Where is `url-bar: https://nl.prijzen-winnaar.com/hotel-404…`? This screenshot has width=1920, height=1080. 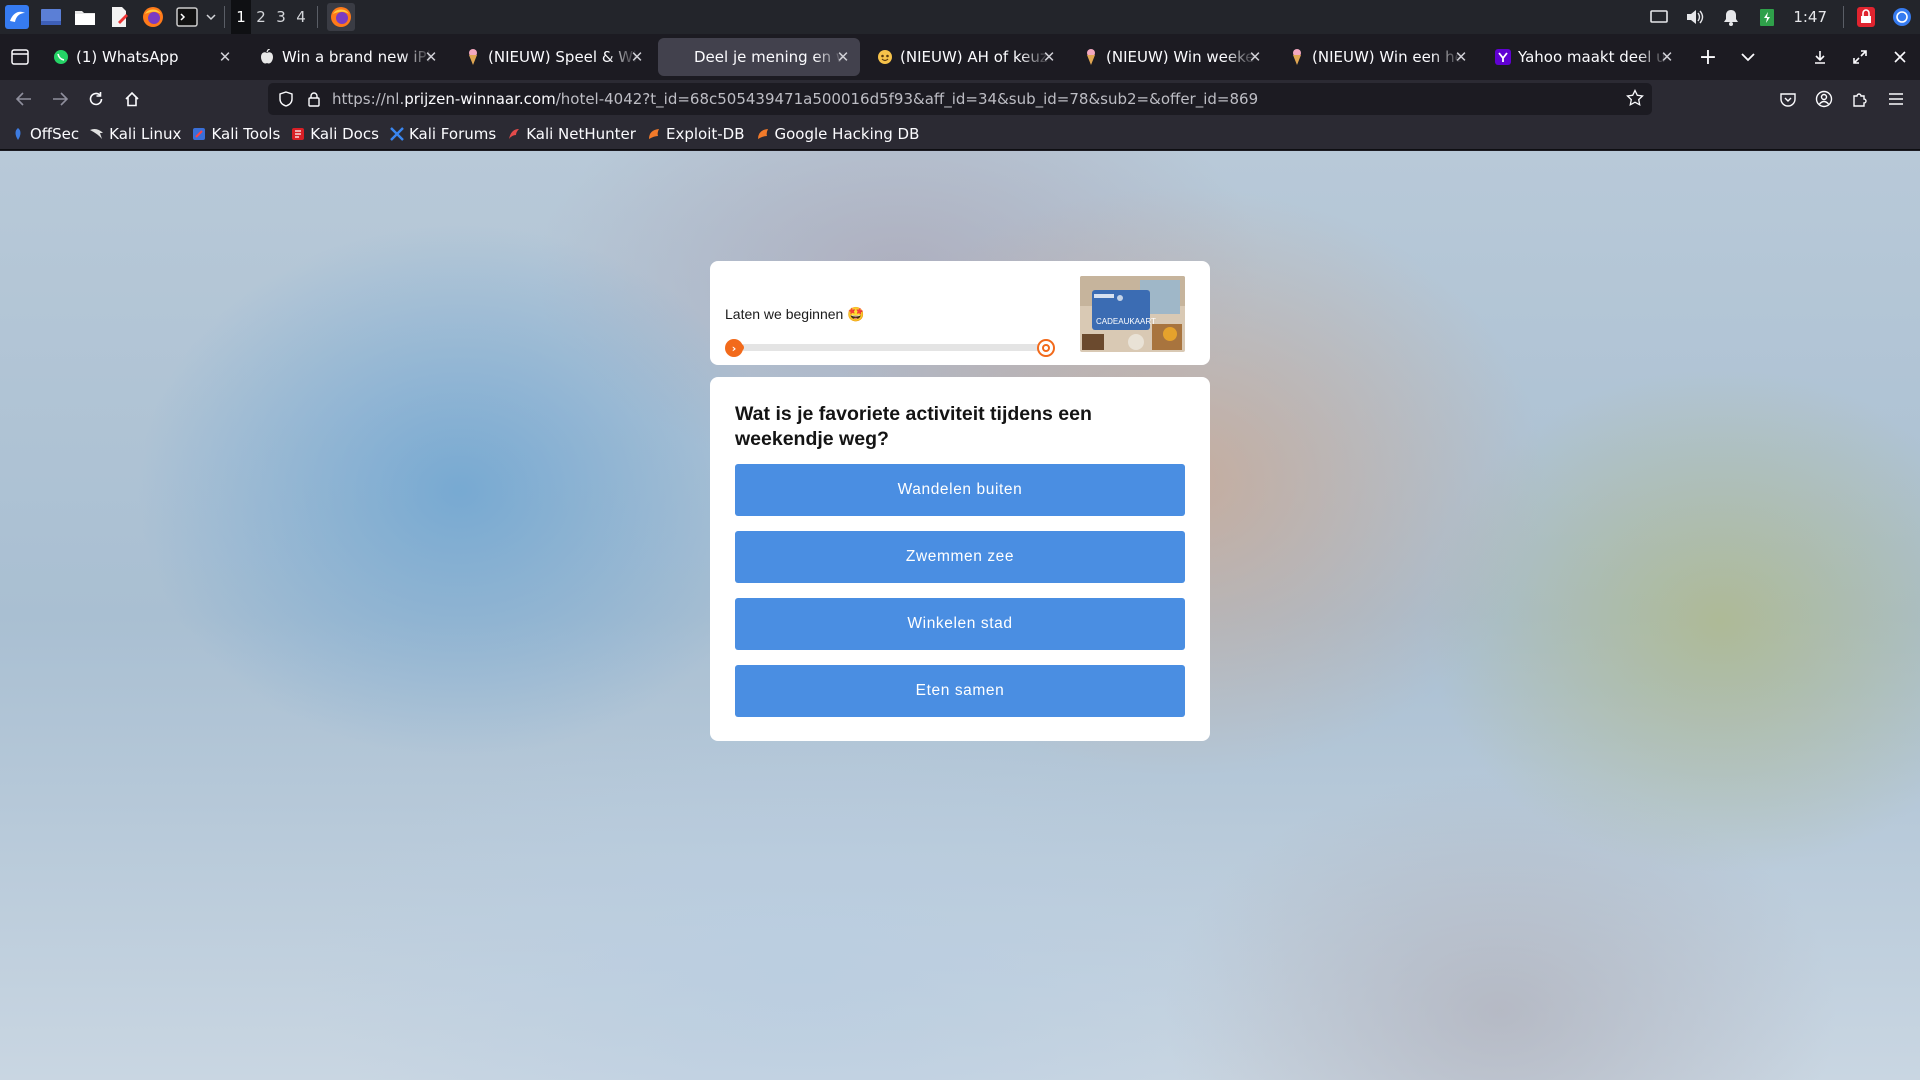
url-bar: https://nl.prijzen-winnaar.com/hotel-404… is located at coordinates (960, 99).